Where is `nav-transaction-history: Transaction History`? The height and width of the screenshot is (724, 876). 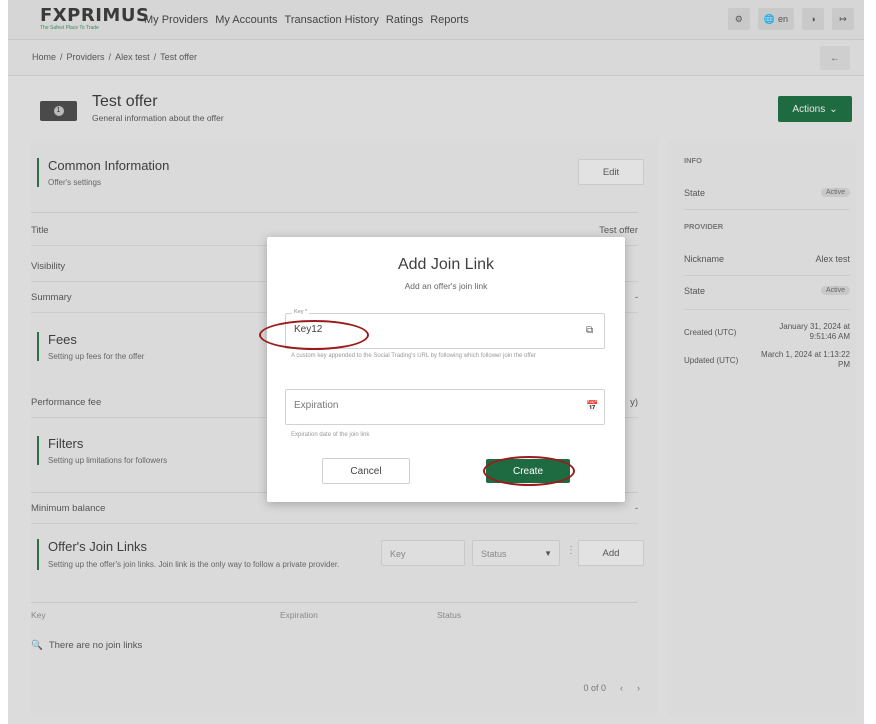
nav-transaction-history: Transaction History is located at coordinates (332, 20).